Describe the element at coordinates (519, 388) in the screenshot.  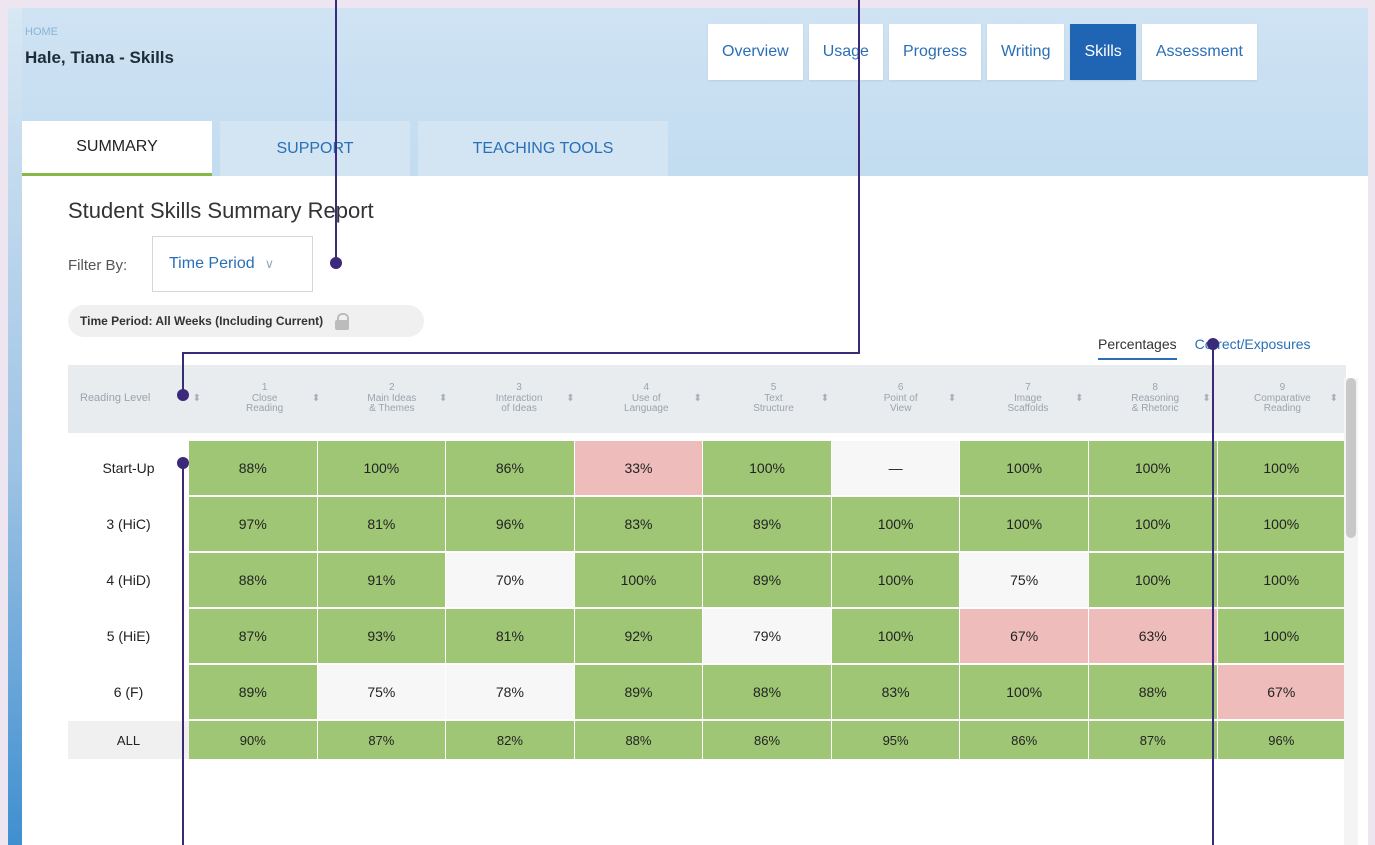
I see `col-num: 3` at that location.